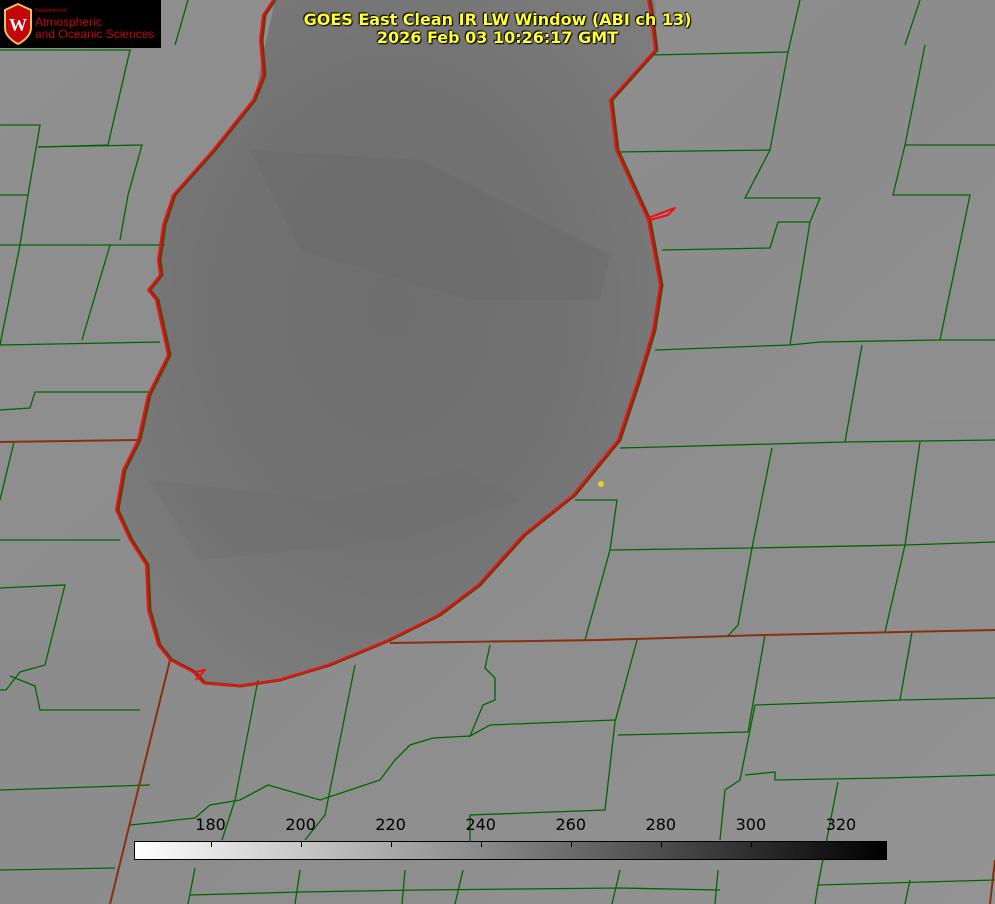 Image resolution: width=995 pixels, height=904 pixels. Describe the element at coordinates (95, 34) in the screenshot. I see `logo-line2: and Oceanic Sciences` at that location.